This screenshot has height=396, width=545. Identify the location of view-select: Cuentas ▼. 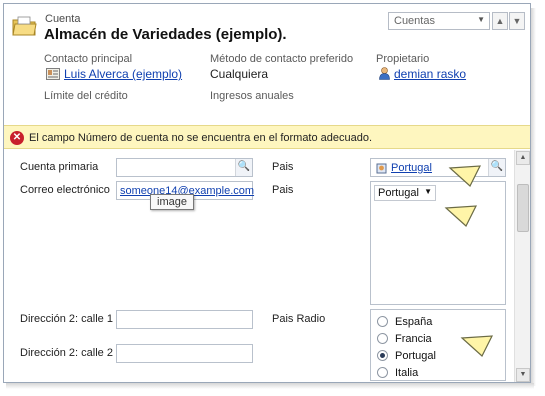
(439, 21).